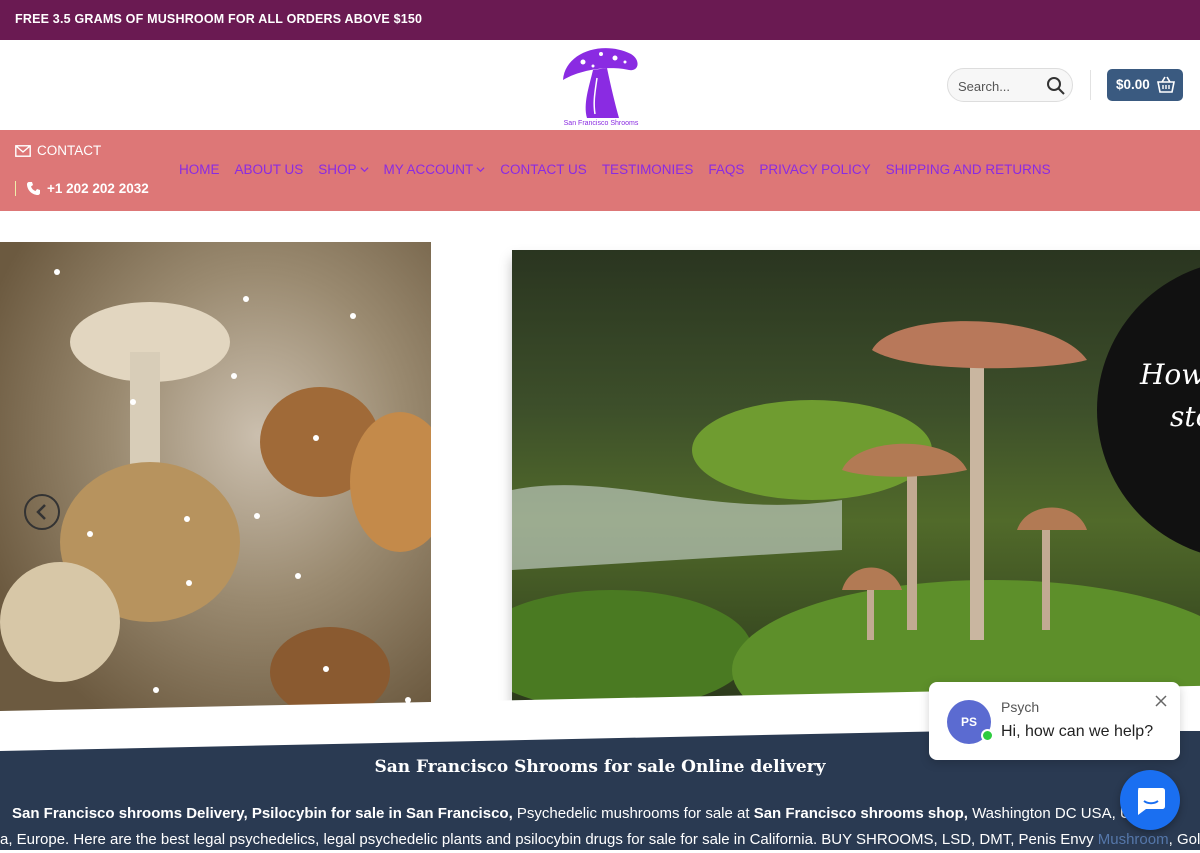 The image size is (1200, 853). I want to click on site-logo: San Francisco Shrooms, so click(601, 86).